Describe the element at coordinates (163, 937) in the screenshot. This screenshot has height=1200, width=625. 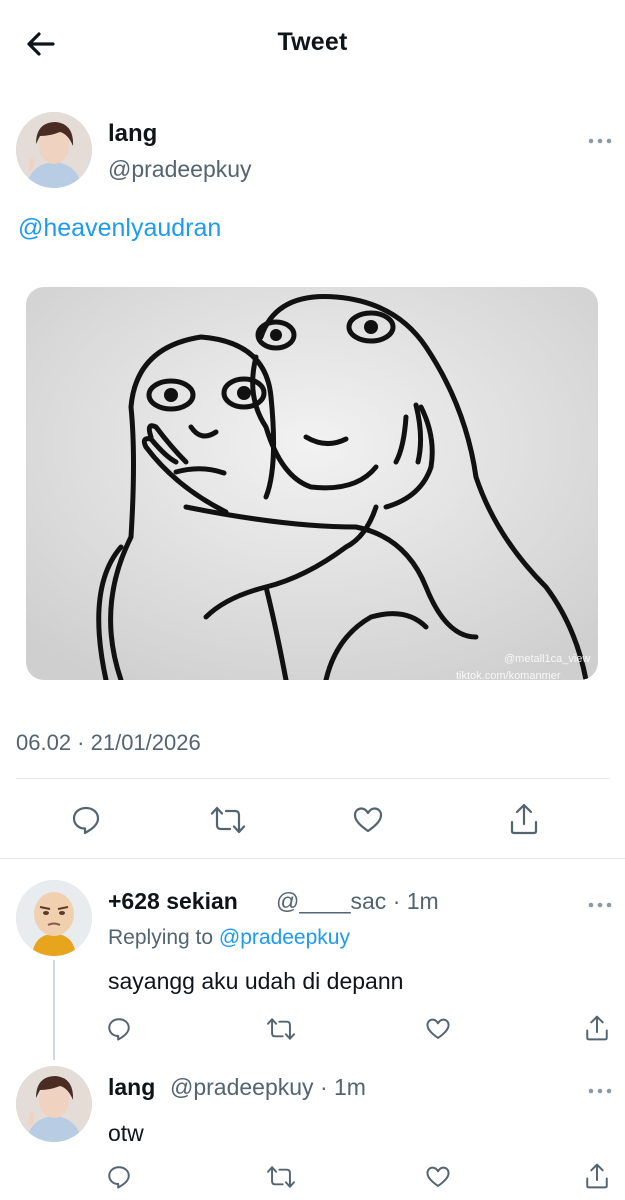
I see `replying-prefix: Replying to` at that location.